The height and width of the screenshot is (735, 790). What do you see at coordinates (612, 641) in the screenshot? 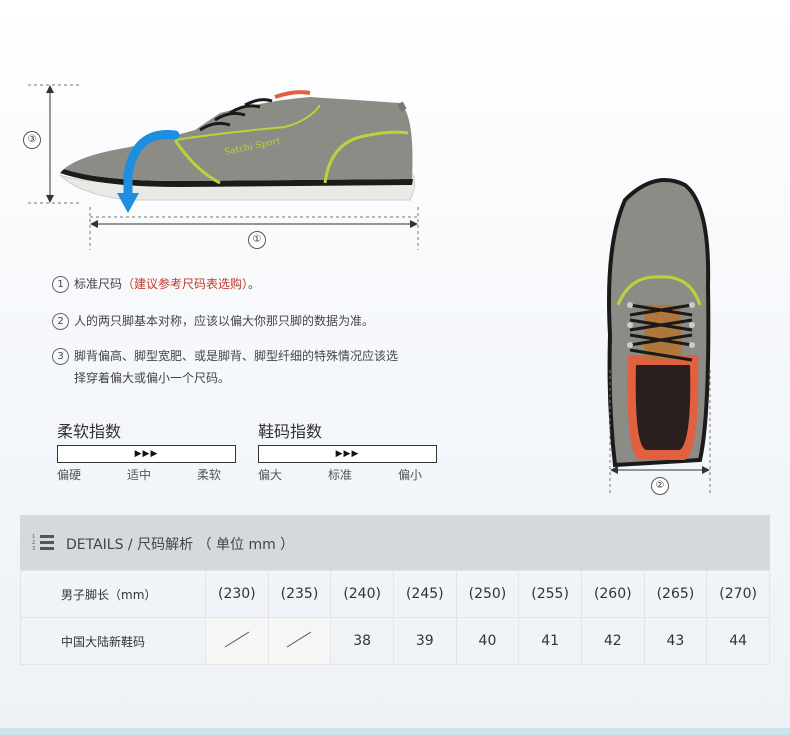
I see `table-cell: 42` at bounding box center [612, 641].